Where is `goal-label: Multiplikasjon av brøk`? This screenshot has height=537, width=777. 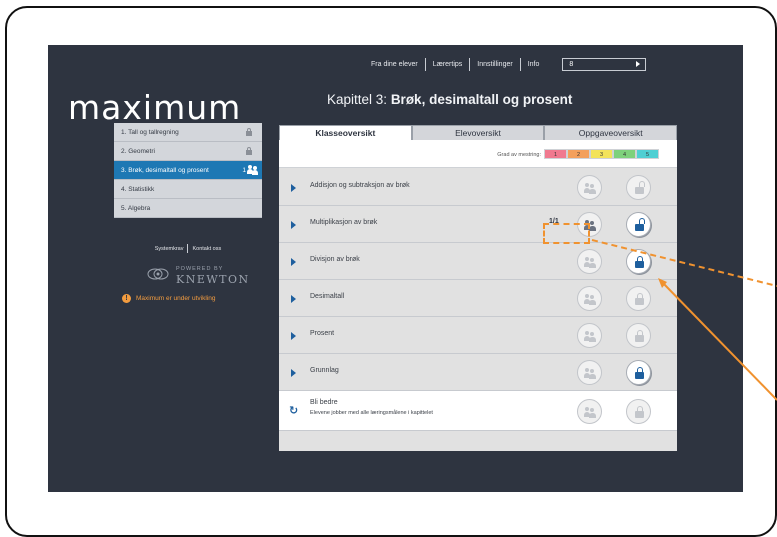 goal-label: Multiplikasjon av brøk is located at coordinates (344, 222).